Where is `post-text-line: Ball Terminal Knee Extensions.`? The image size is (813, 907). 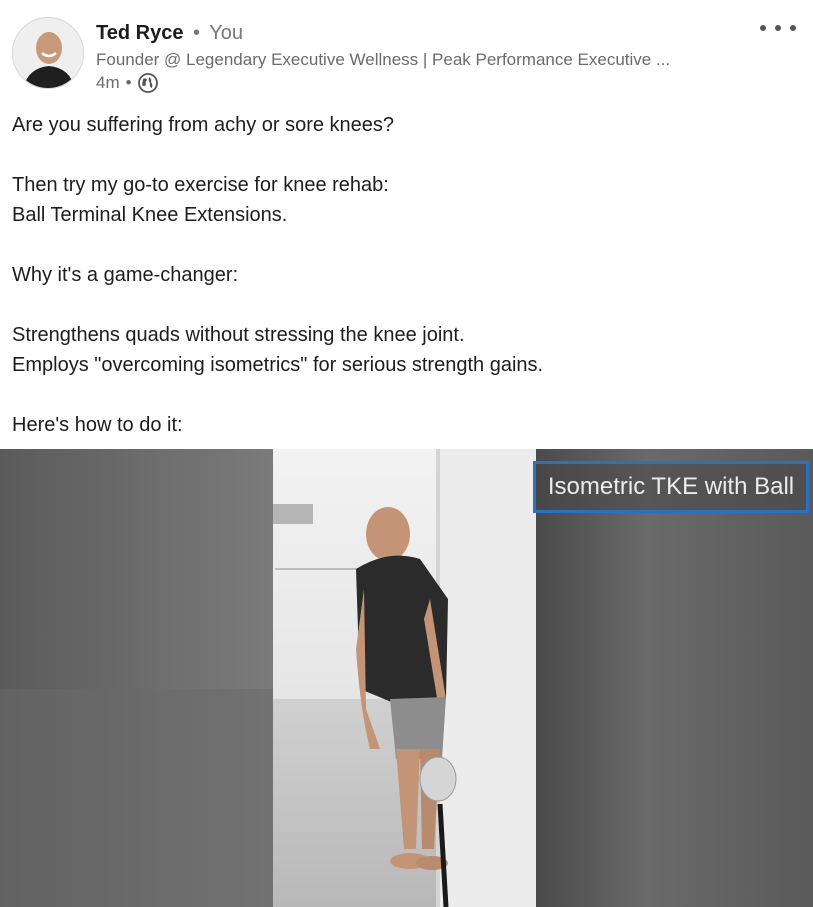 post-text-line: Ball Terminal Knee Extensions. is located at coordinates (150, 215).